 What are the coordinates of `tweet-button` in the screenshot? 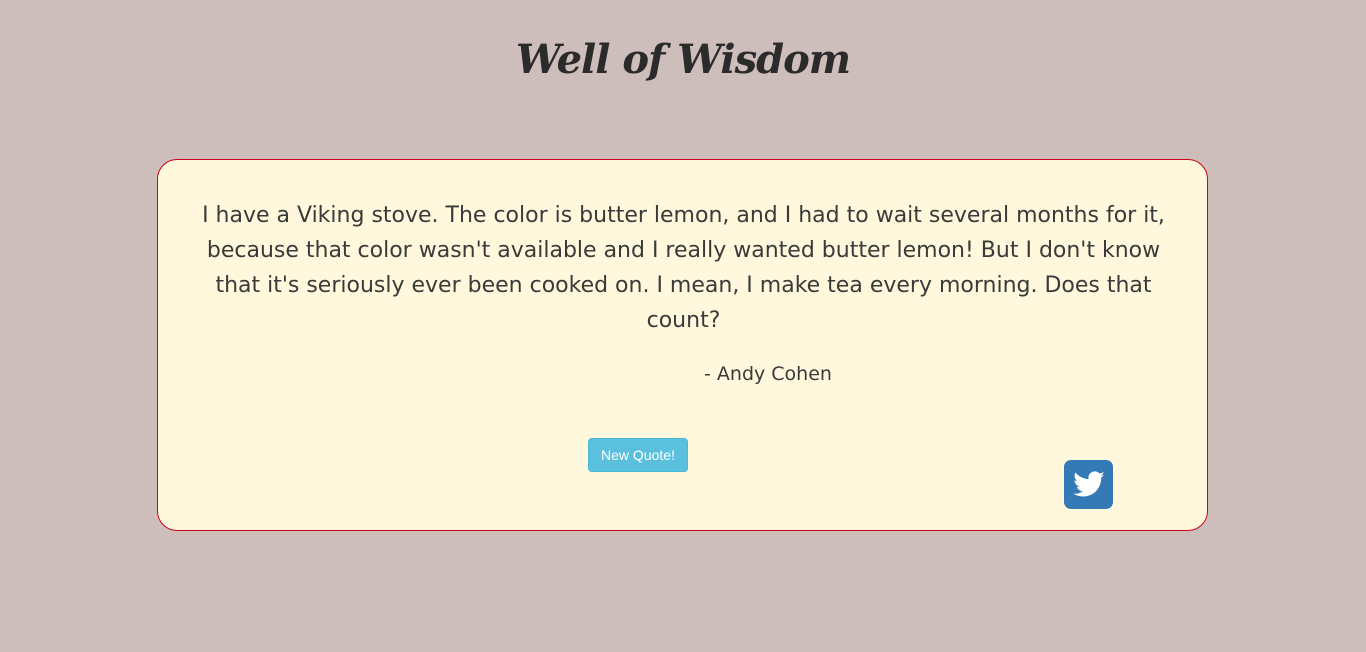 It's located at (1088, 484).